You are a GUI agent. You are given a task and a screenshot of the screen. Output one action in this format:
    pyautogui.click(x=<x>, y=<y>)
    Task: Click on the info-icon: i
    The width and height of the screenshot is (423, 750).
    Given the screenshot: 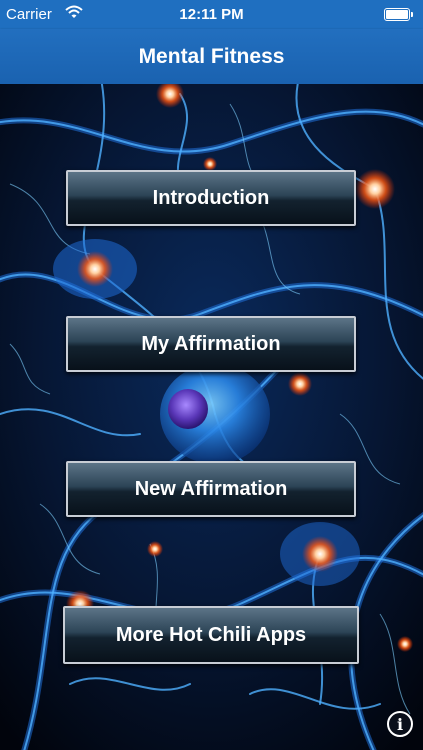 What is the action you would take?
    pyautogui.click(x=400, y=724)
    